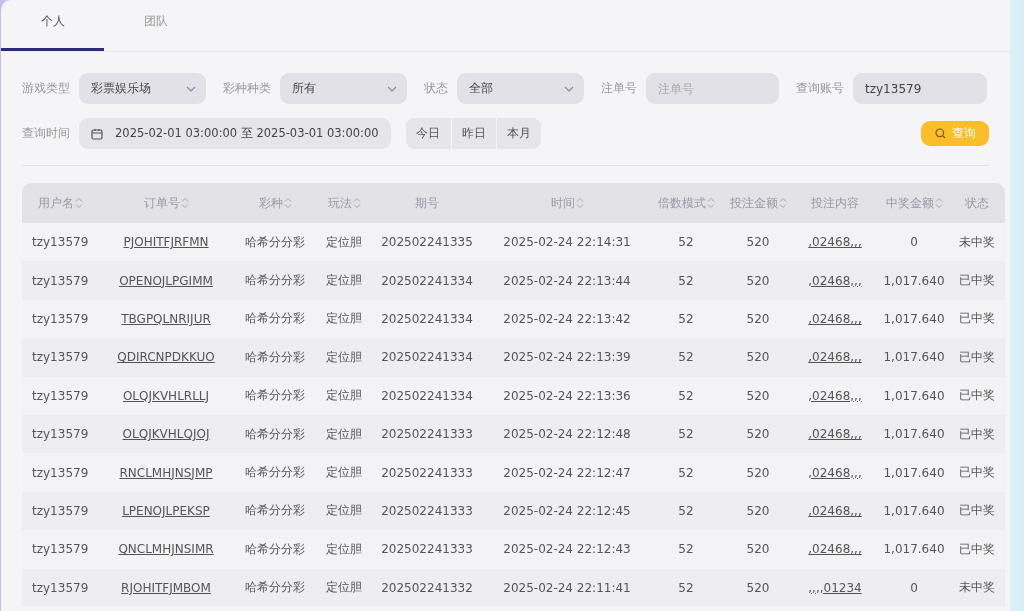 Image resolution: width=1024 pixels, height=611 pixels. Describe the element at coordinates (520, 88) in the screenshot. I see `dropdown: 全部` at that location.